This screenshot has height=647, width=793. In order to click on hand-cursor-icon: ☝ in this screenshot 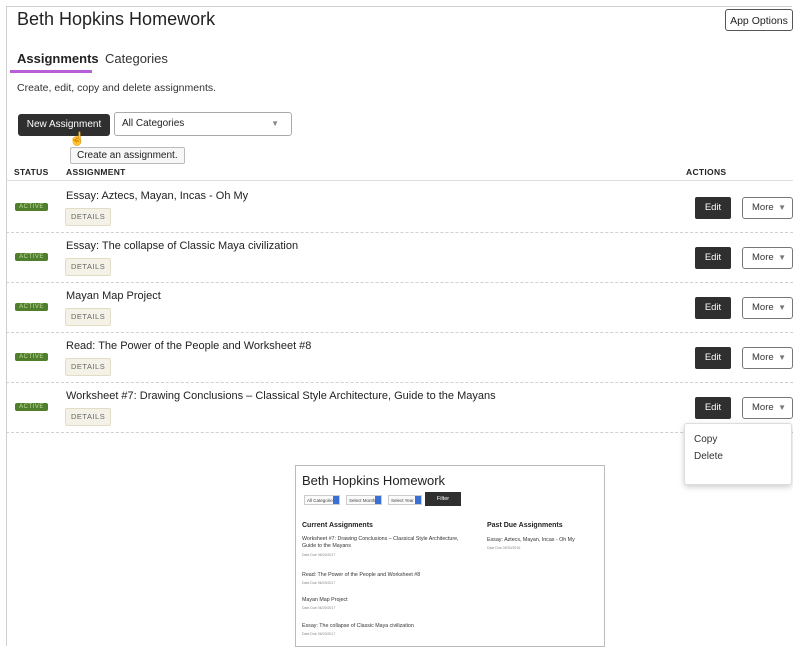, I will do `click(77, 138)`.